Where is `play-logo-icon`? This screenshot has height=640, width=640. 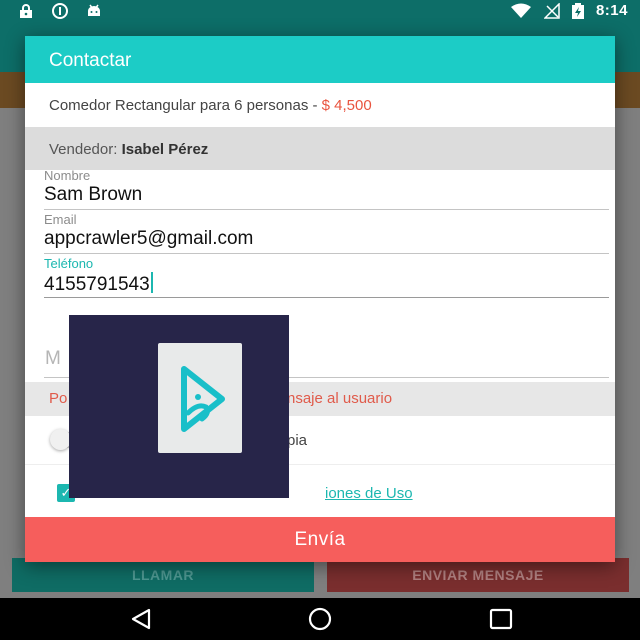 play-logo-icon is located at coordinates (203, 399).